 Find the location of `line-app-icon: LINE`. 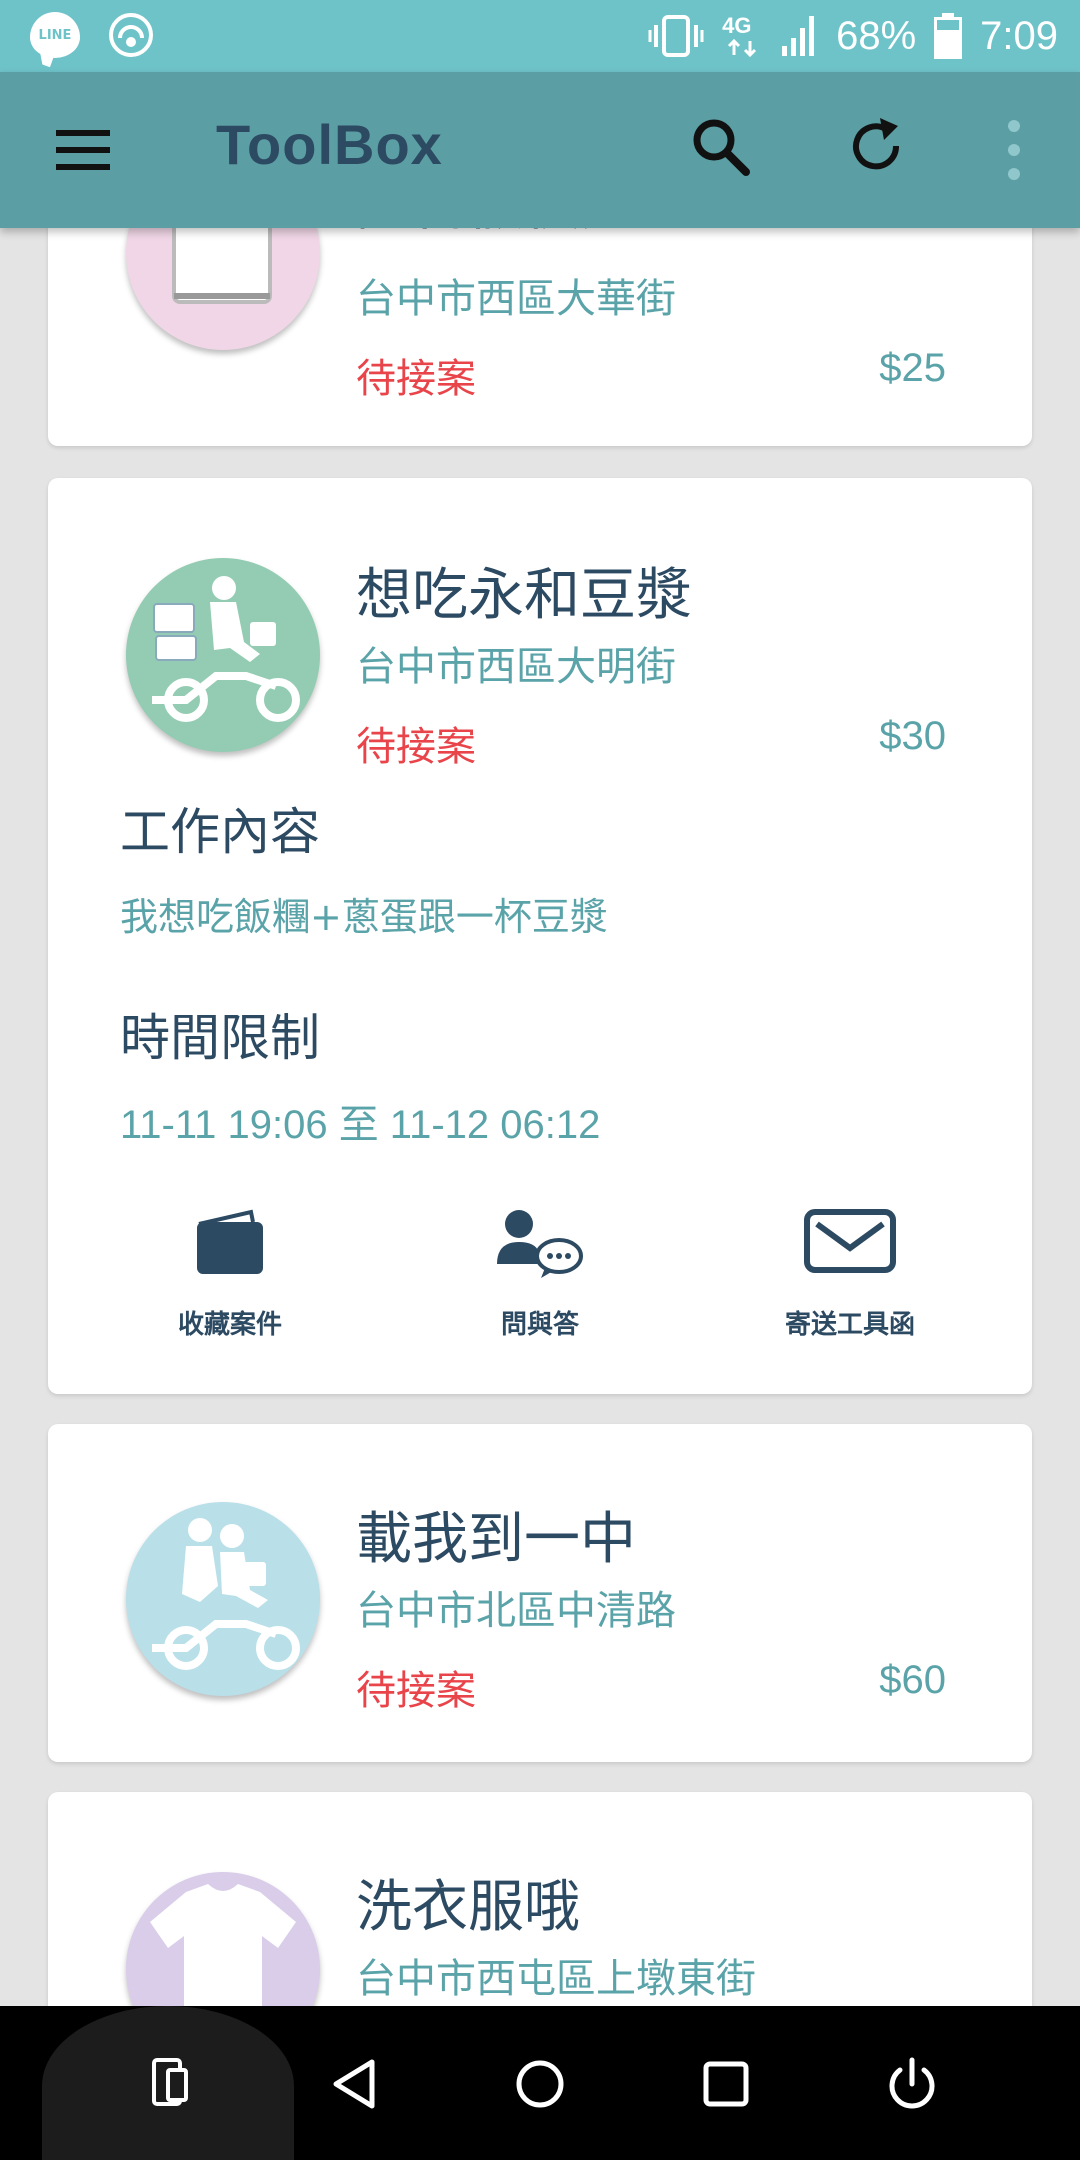

line-app-icon: LINE is located at coordinates (55, 35).